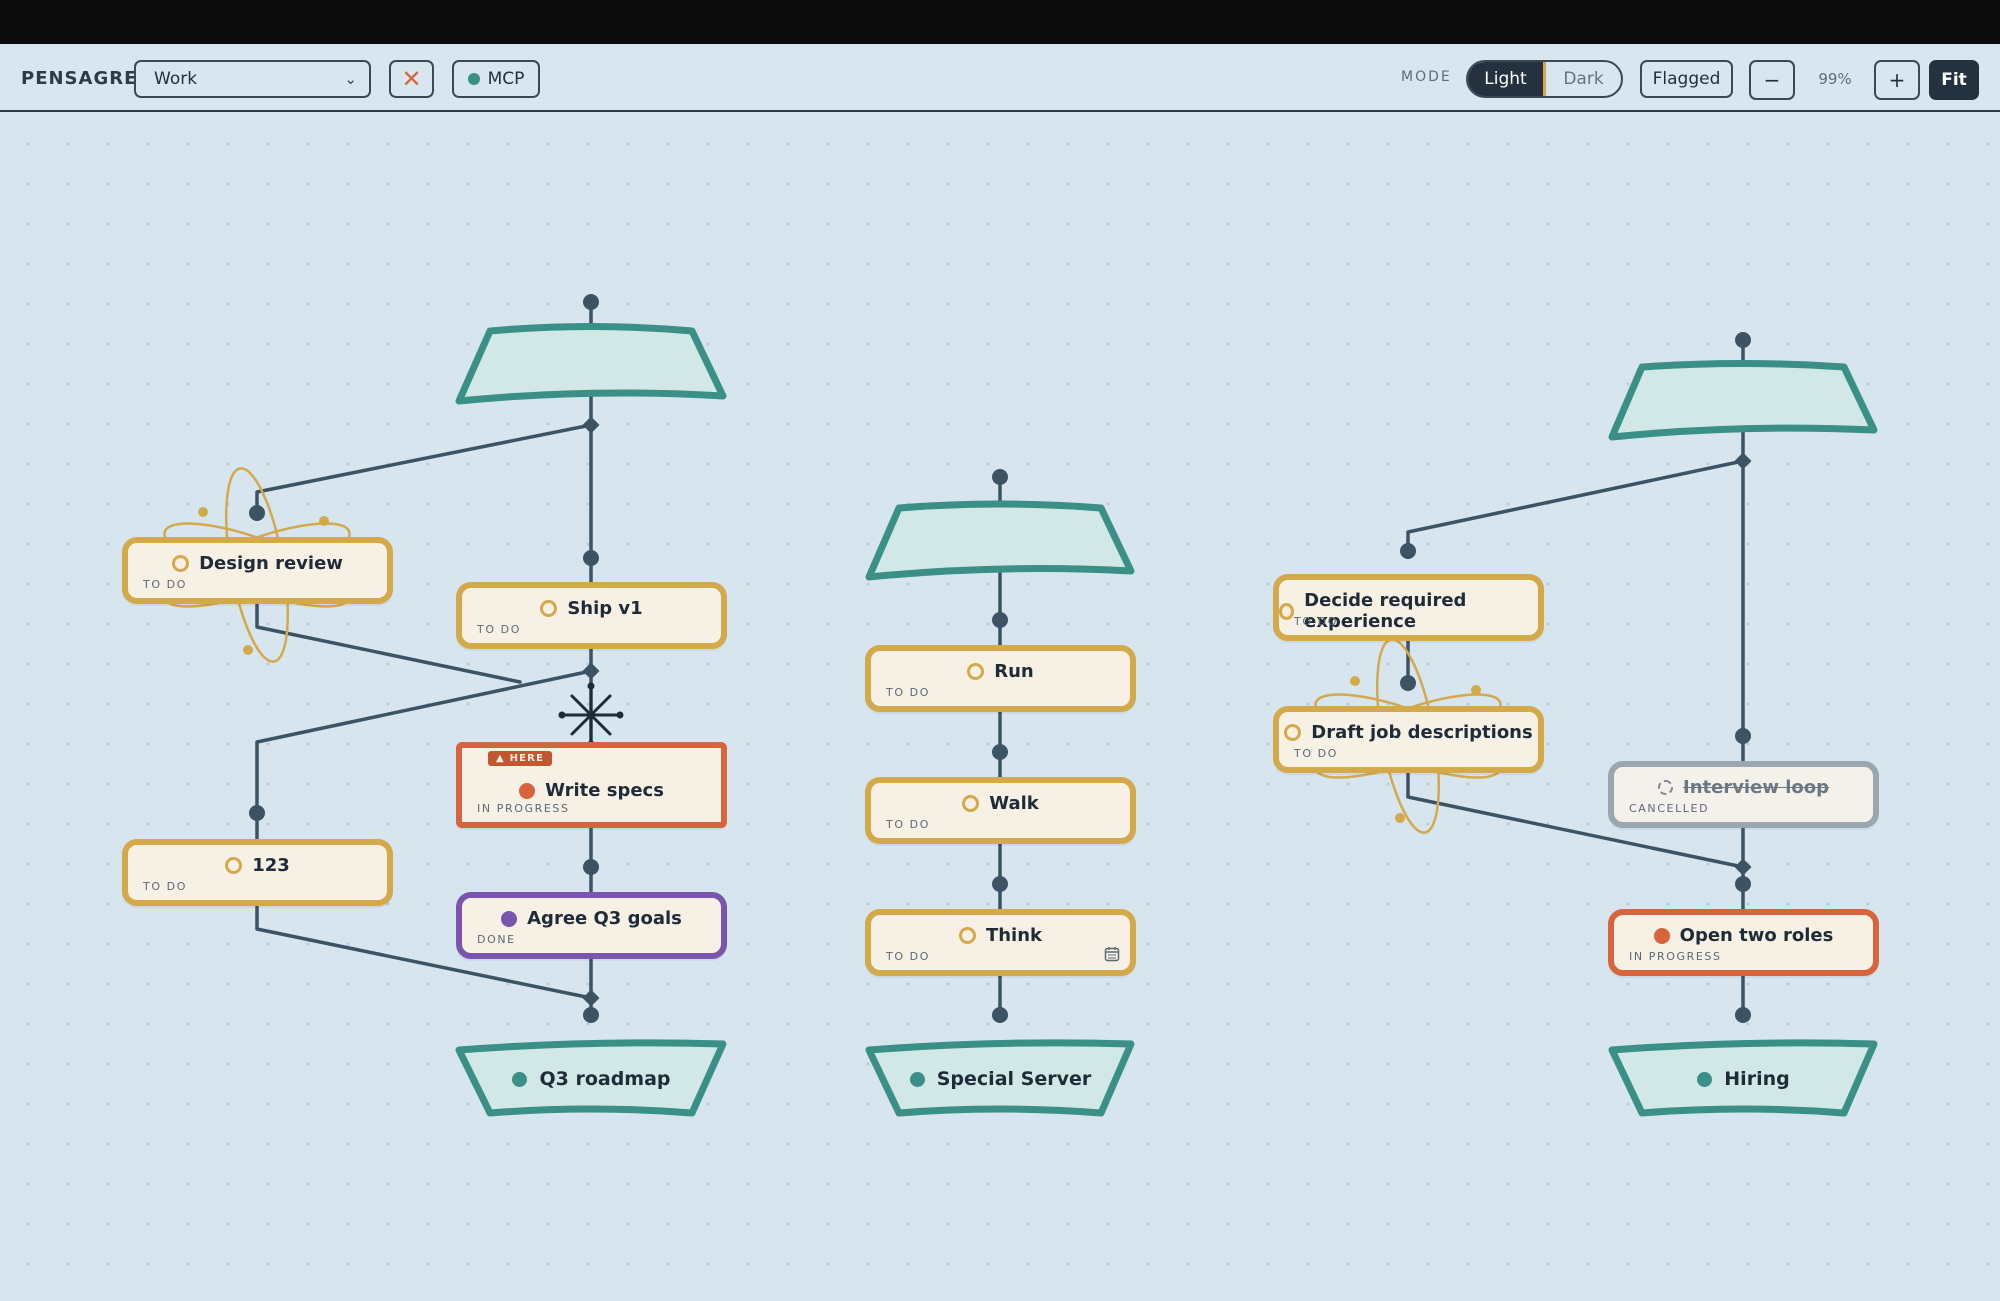 This screenshot has height=1301, width=2000. I want to click on goal-shape-special-top, so click(1000, 540).